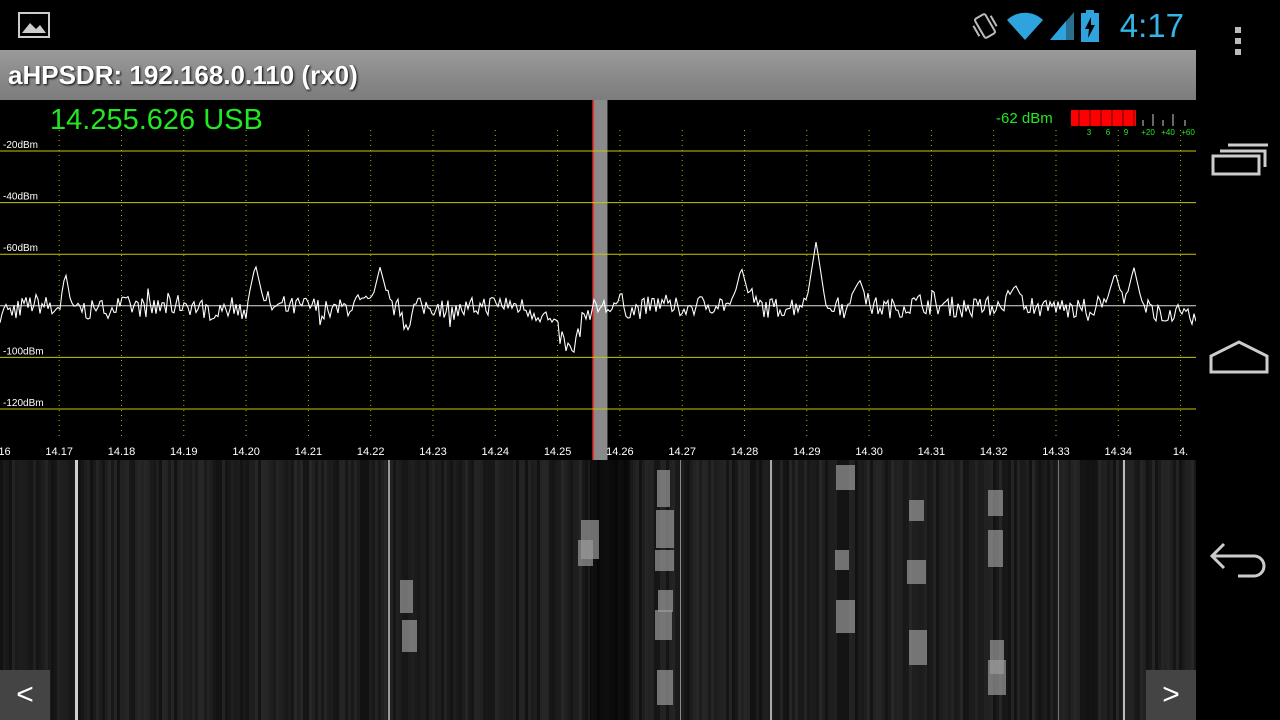 The width and height of the screenshot is (1280, 720). What do you see at coordinates (183, 75) in the screenshot?
I see `app-title: aHPSDR: 192.168.0.110 (rx0)` at bounding box center [183, 75].